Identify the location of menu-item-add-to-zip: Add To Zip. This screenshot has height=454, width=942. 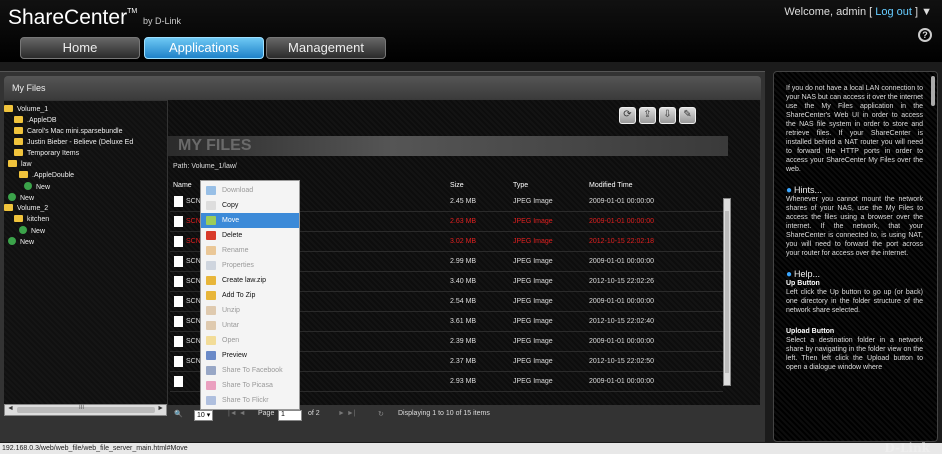
(250, 295).